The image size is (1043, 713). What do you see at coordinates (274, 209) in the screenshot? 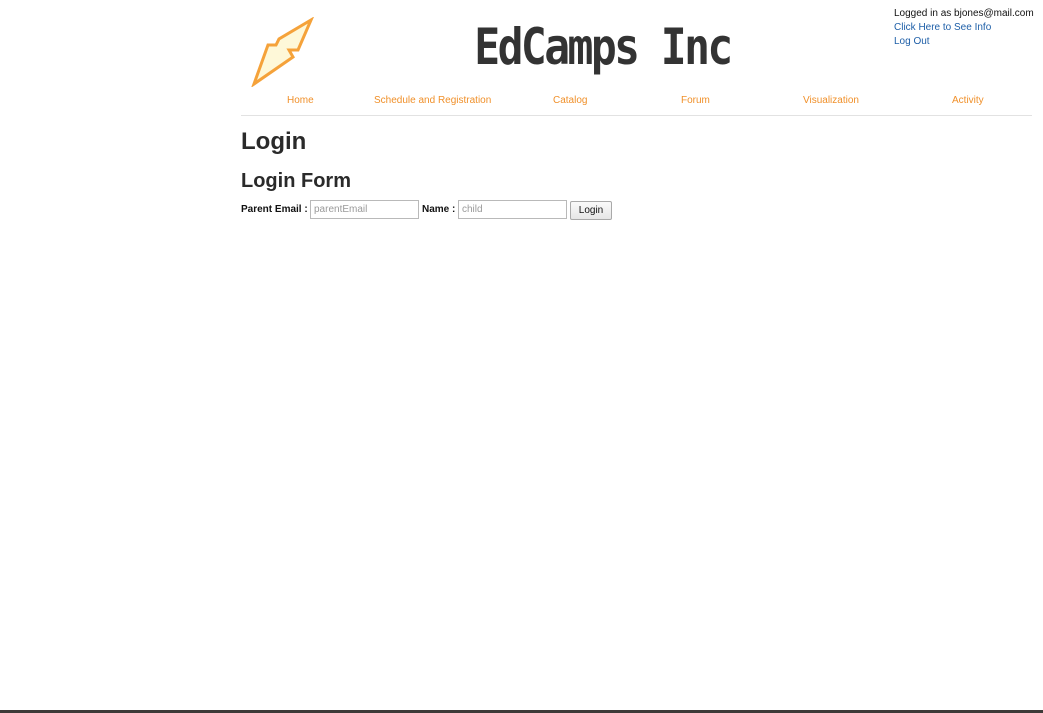
I see `parent-email-label: Parent Email :` at bounding box center [274, 209].